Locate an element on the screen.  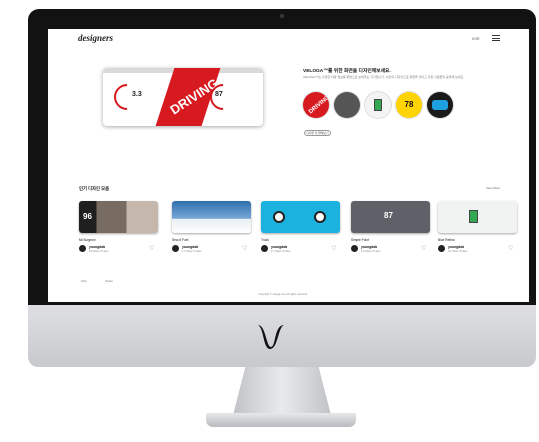
dashboard-icon is located at coordinates (440, 105).